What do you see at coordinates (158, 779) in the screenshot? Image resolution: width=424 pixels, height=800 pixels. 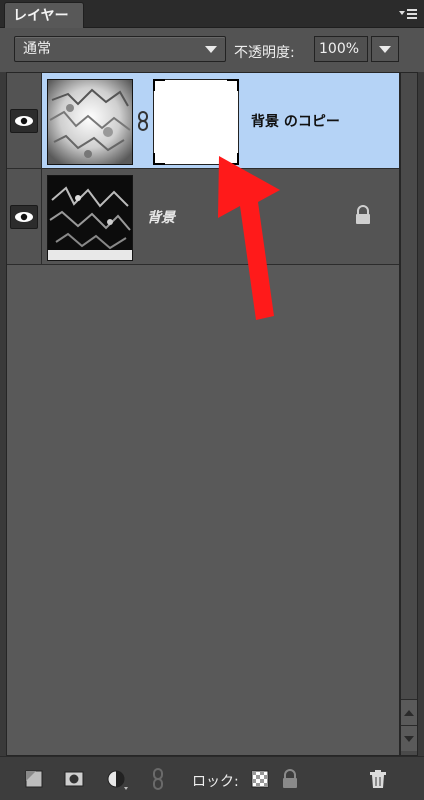 I see `link-layers-icon` at bounding box center [158, 779].